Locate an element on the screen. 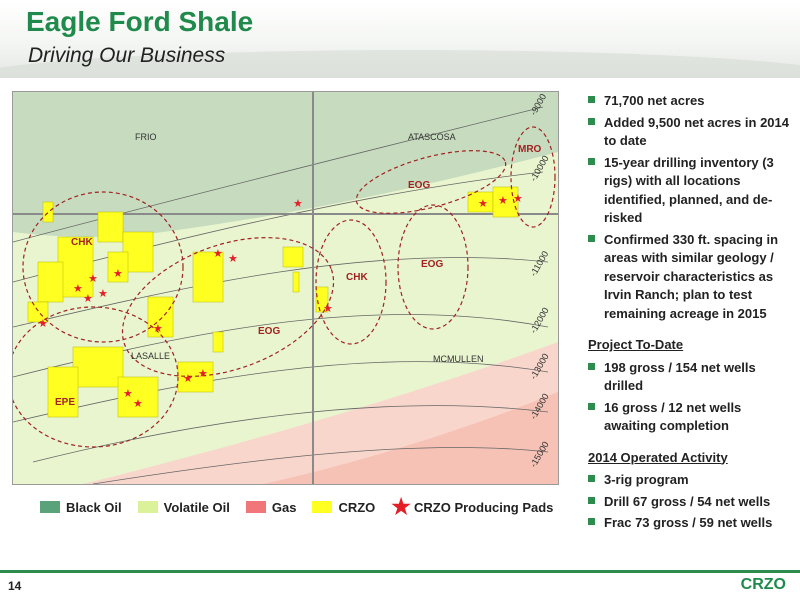 The image size is (800, 600). operator-label-eog-north: EOG is located at coordinates (419, 185).